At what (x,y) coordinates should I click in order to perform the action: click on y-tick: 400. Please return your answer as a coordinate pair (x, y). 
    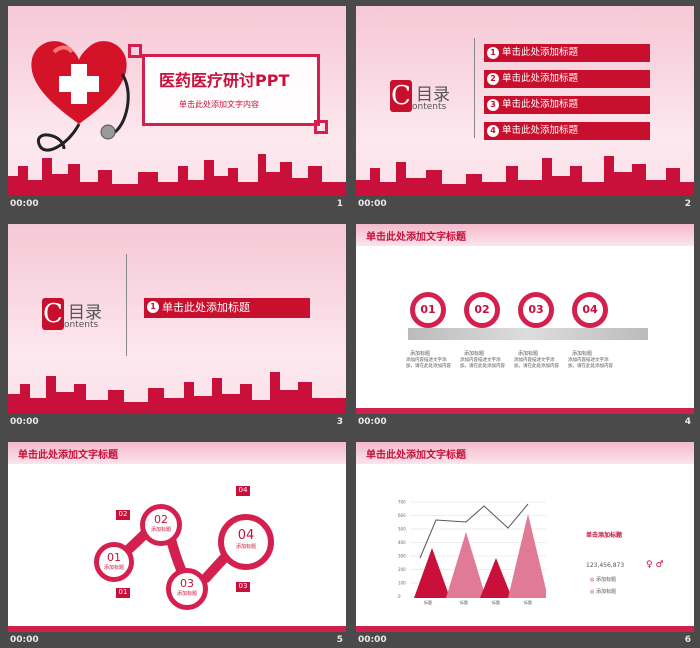
    Looking at the image, I should click on (402, 542).